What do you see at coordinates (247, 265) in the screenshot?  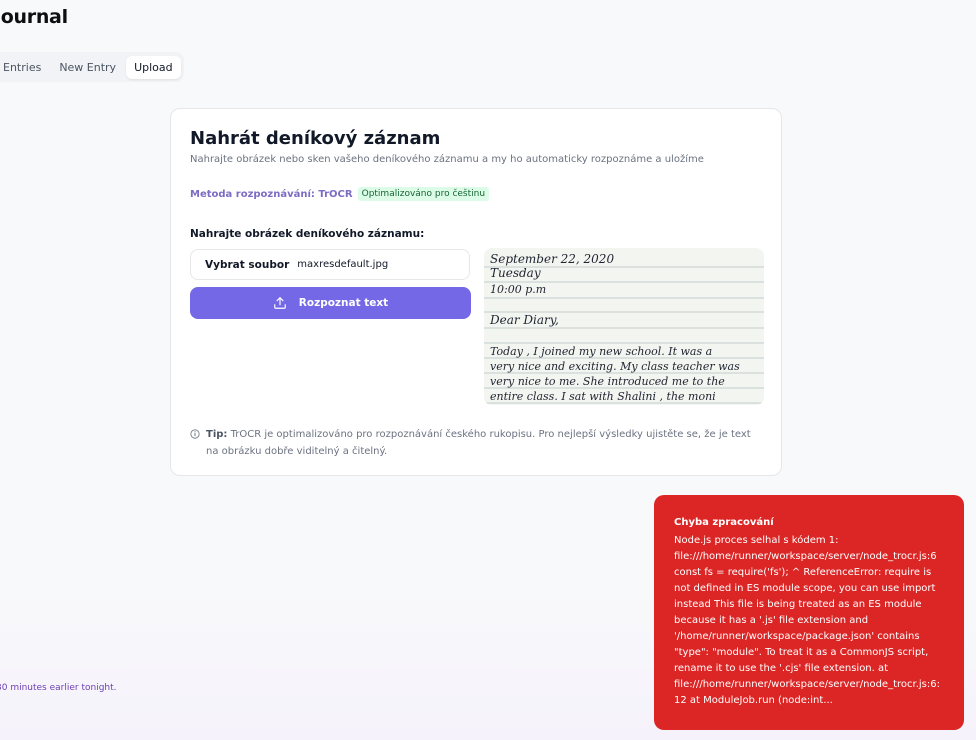 I see `choose-file-button: Vybrat soubor` at bounding box center [247, 265].